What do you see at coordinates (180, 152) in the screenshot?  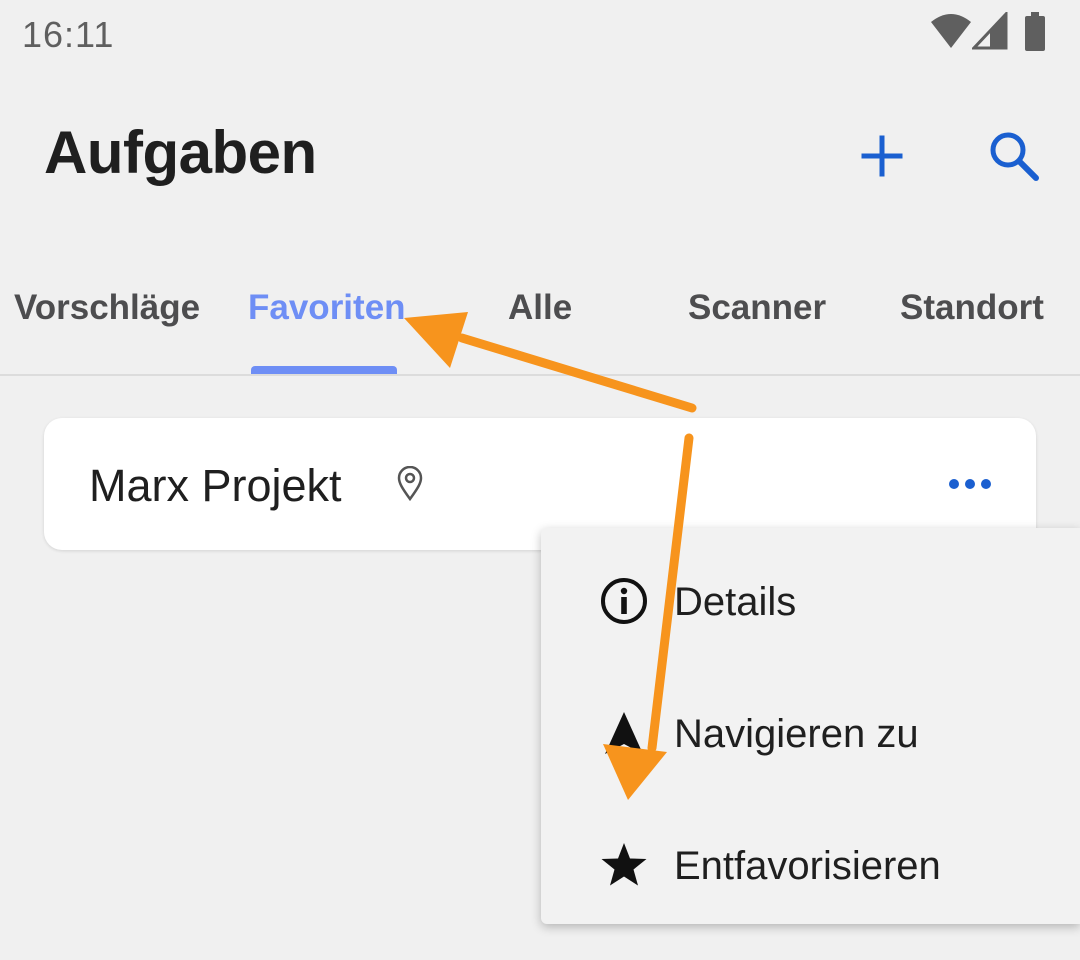 I see `page-title: Aufgaben` at bounding box center [180, 152].